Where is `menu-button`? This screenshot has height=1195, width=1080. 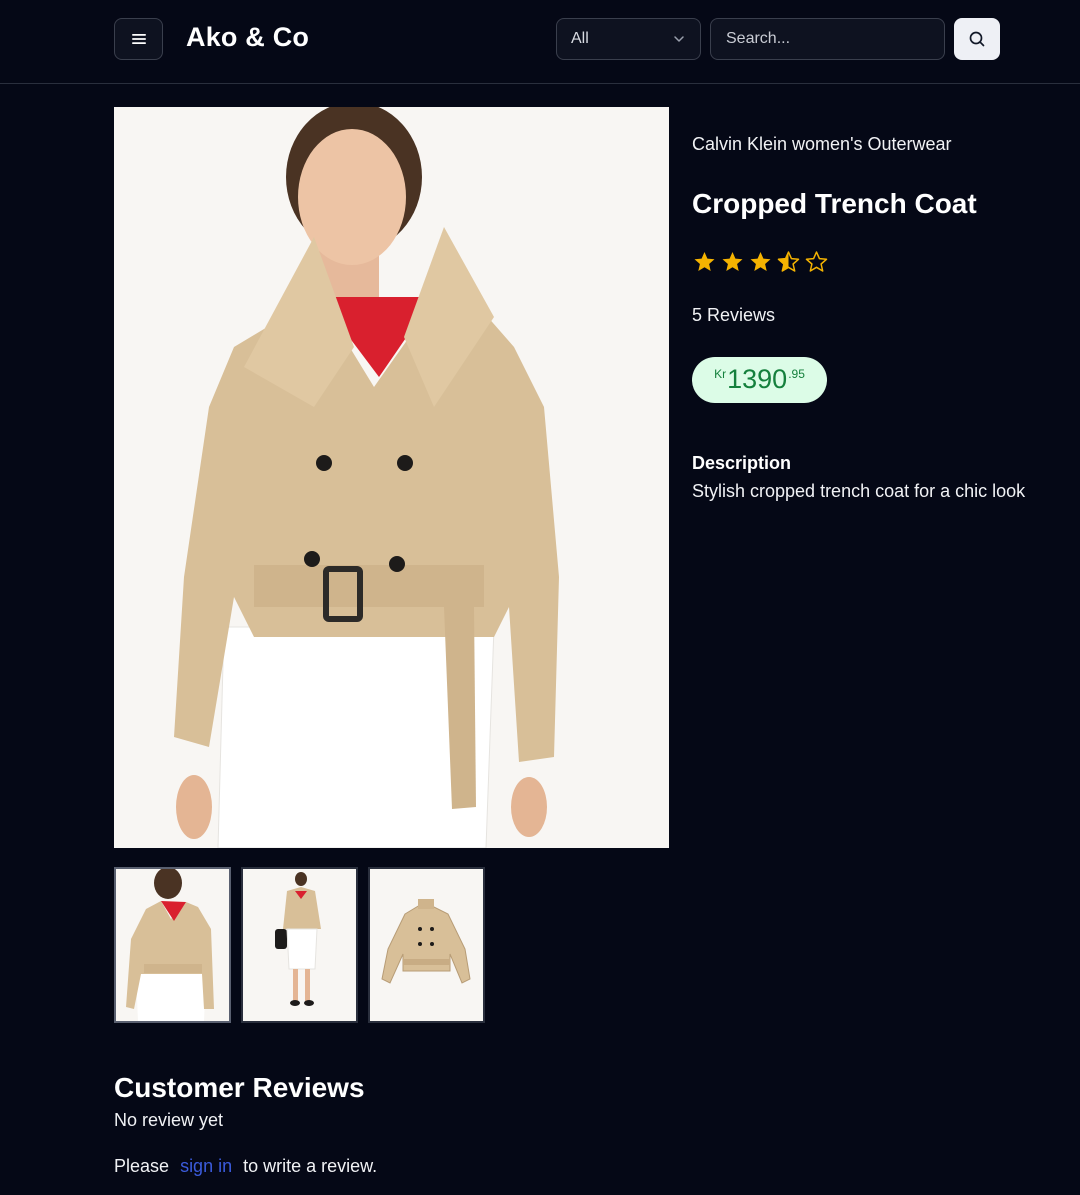 menu-button is located at coordinates (138, 39).